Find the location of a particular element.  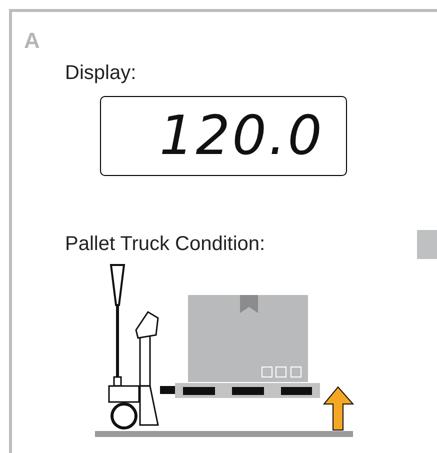

condition-label: Pallet Truck Condition: is located at coordinates (165, 244).